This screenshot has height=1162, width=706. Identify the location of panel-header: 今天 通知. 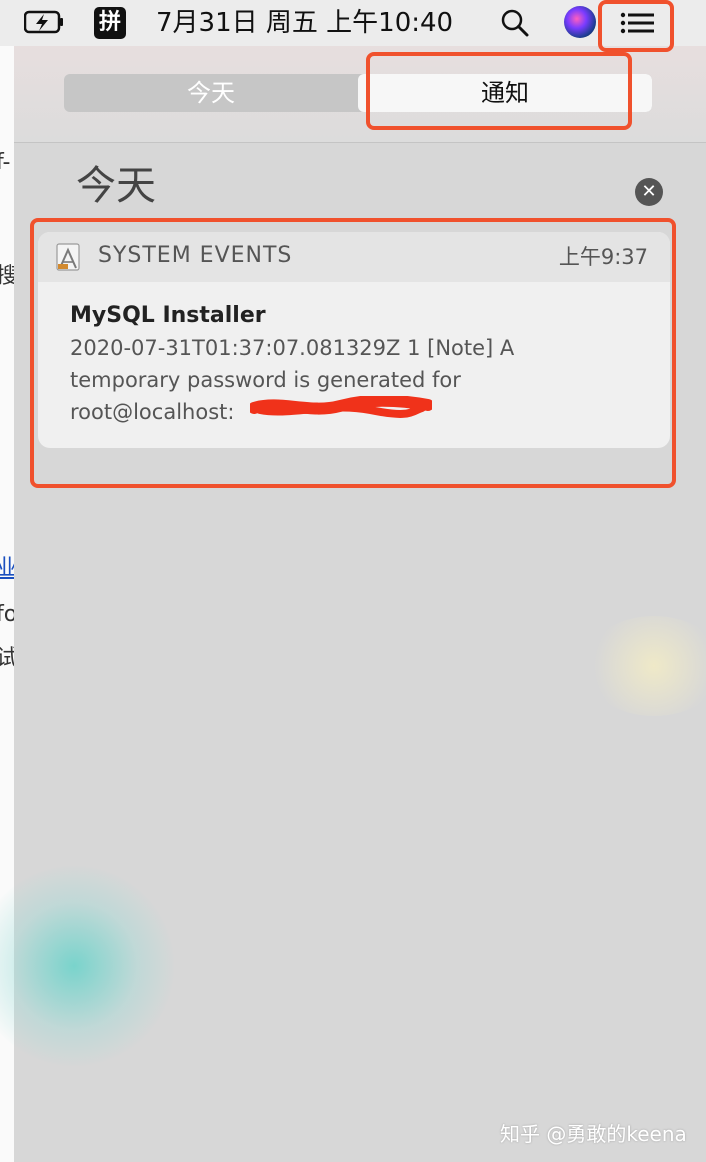
(360, 94).